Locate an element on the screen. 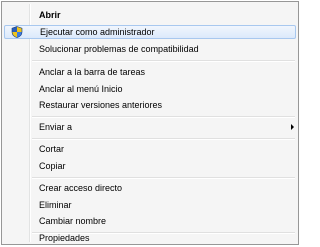 This screenshot has width=320, height=247. menu-item-ejecutar-como-administrador: Ejecutar como administrador is located at coordinates (150, 32).